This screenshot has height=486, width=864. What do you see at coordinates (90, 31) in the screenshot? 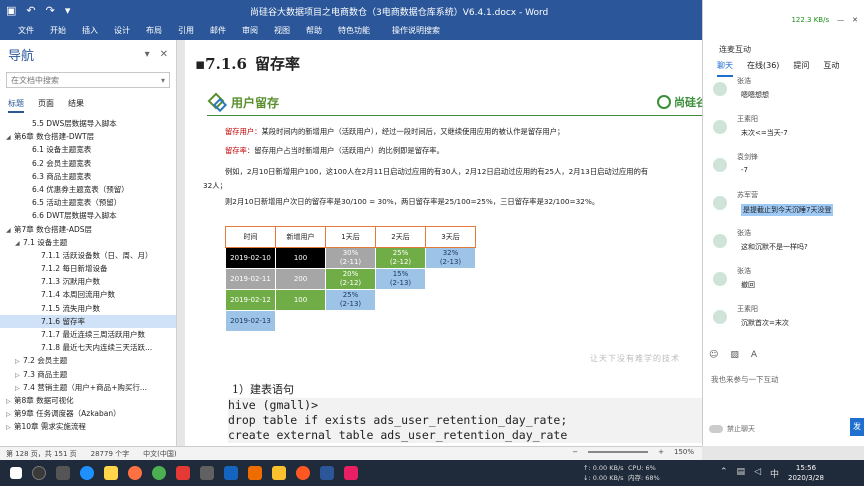
I see `ribbon-tab: 插入` at bounding box center [90, 31].